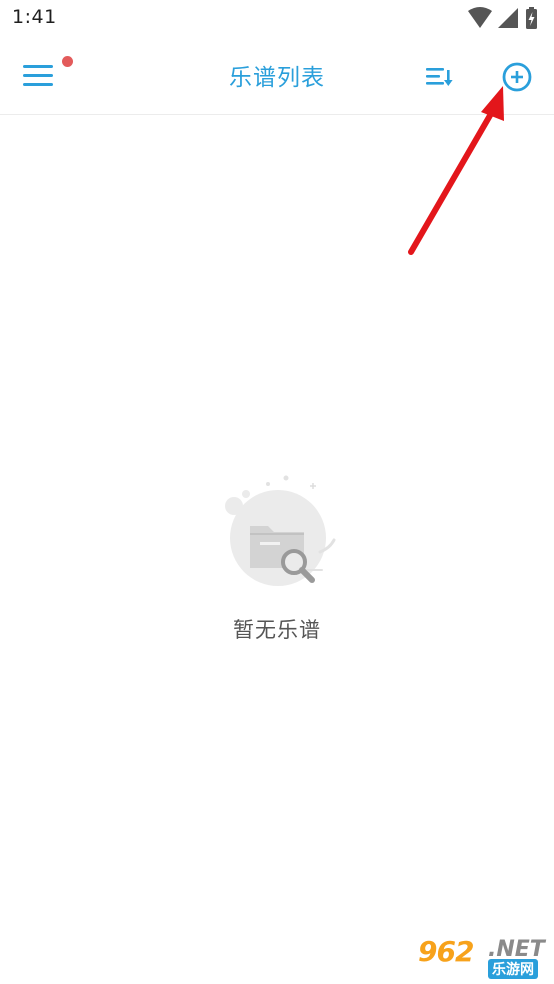 Image resolution: width=554 pixels, height=984 pixels. What do you see at coordinates (480, 17) in the screenshot?
I see `wifi-icon` at bounding box center [480, 17].